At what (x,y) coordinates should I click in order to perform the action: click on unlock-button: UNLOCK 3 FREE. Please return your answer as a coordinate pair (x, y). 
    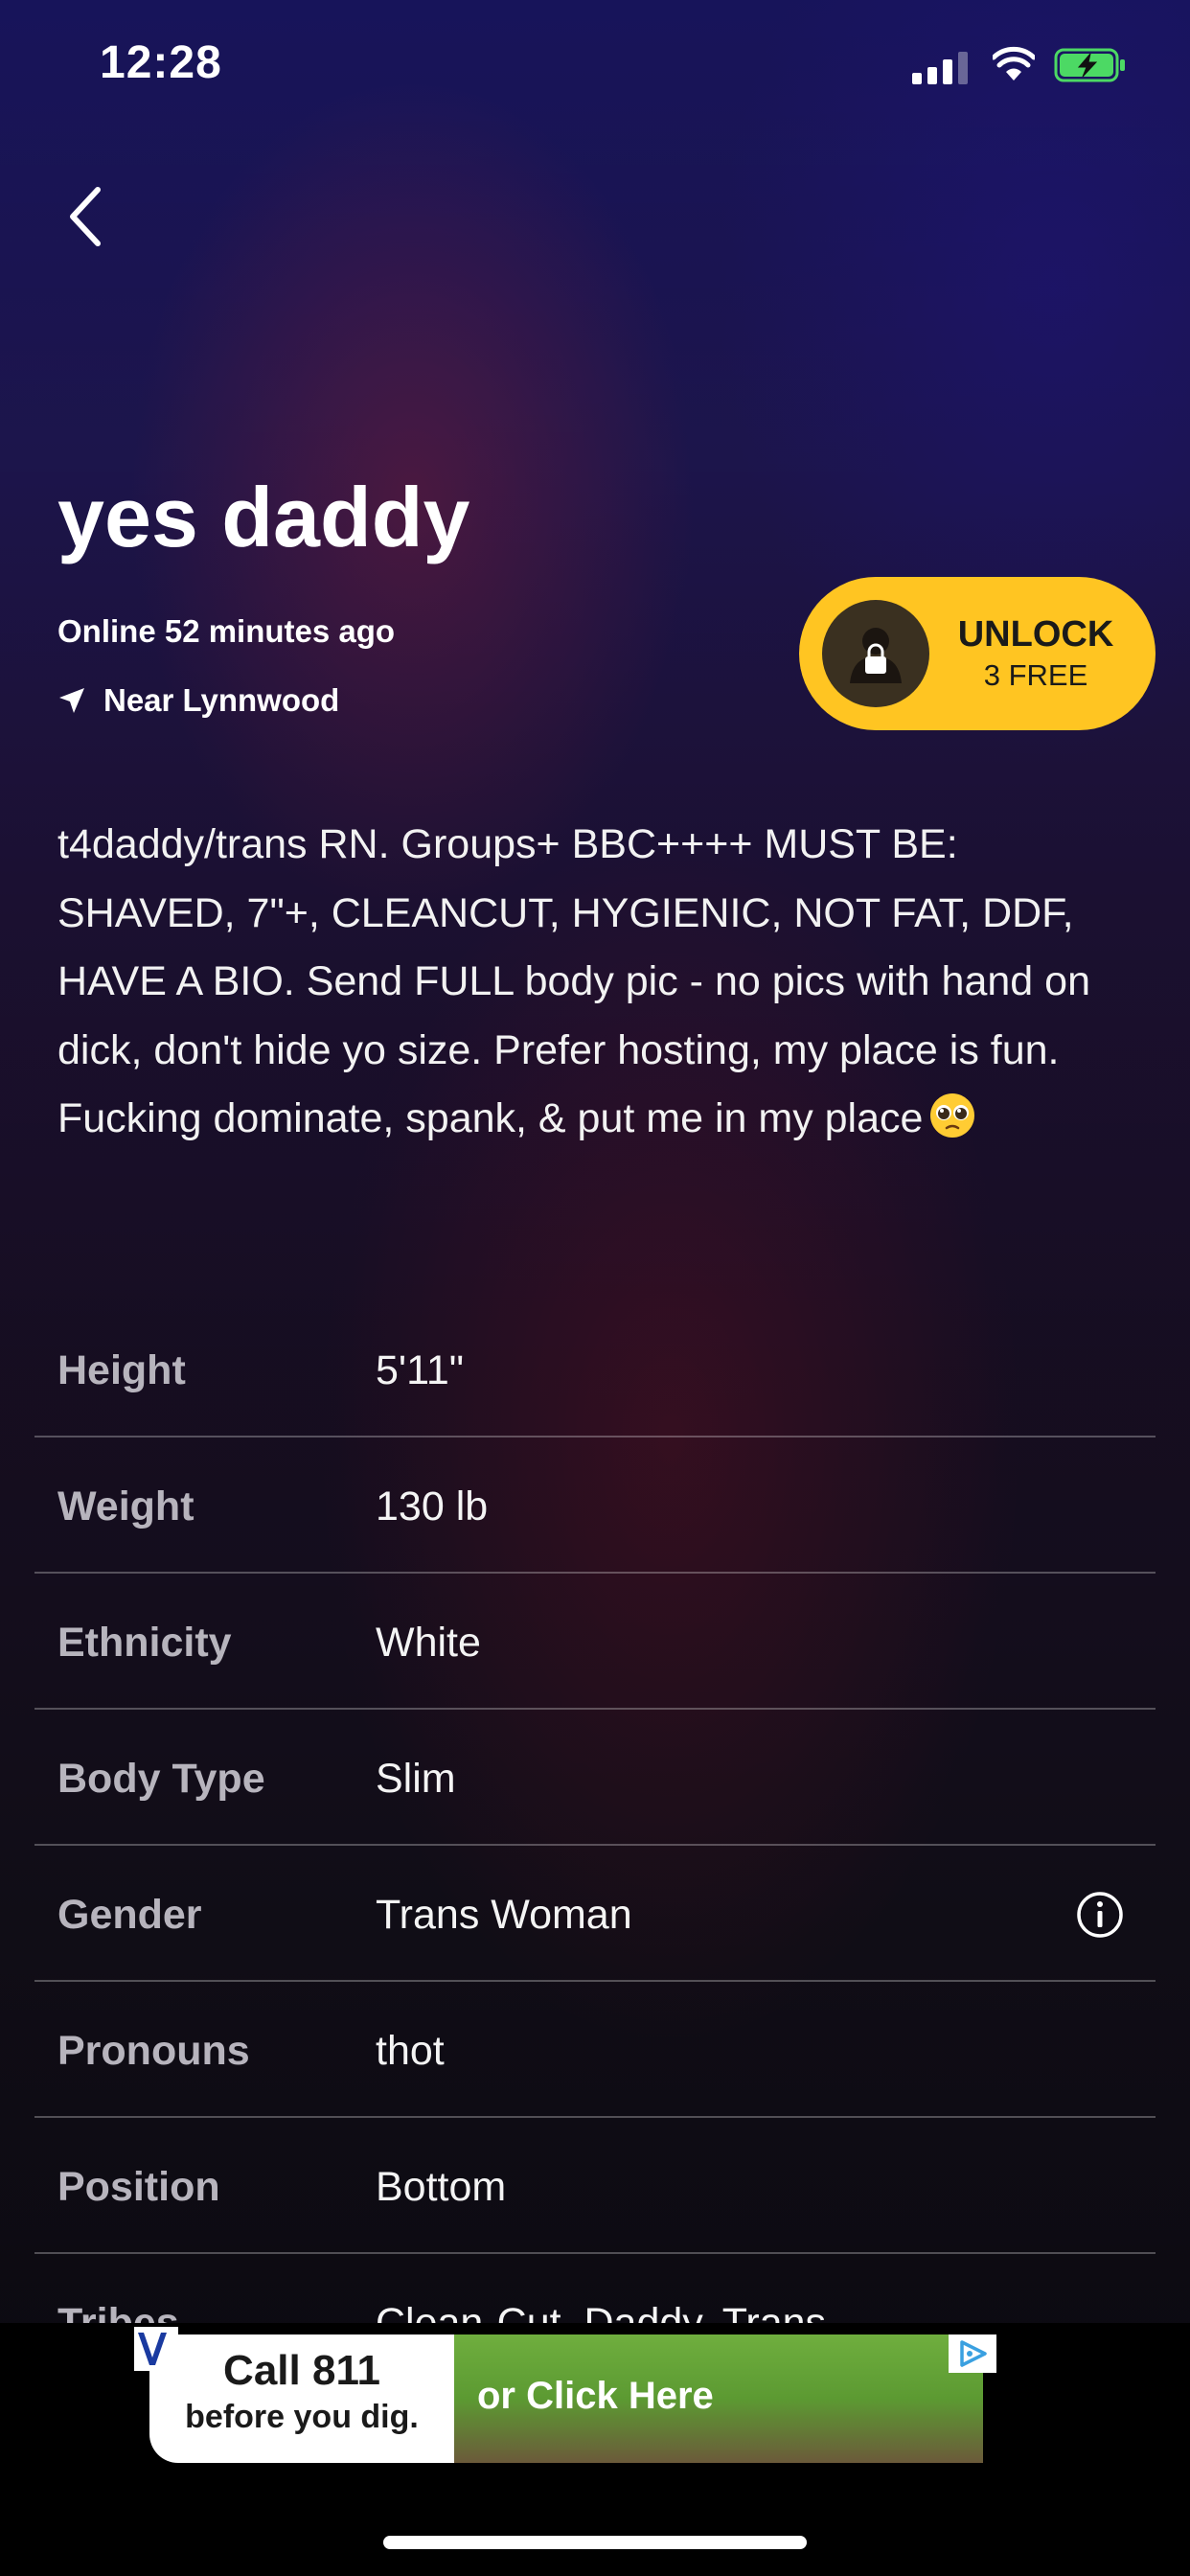
    Looking at the image, I should click on (978, 653).